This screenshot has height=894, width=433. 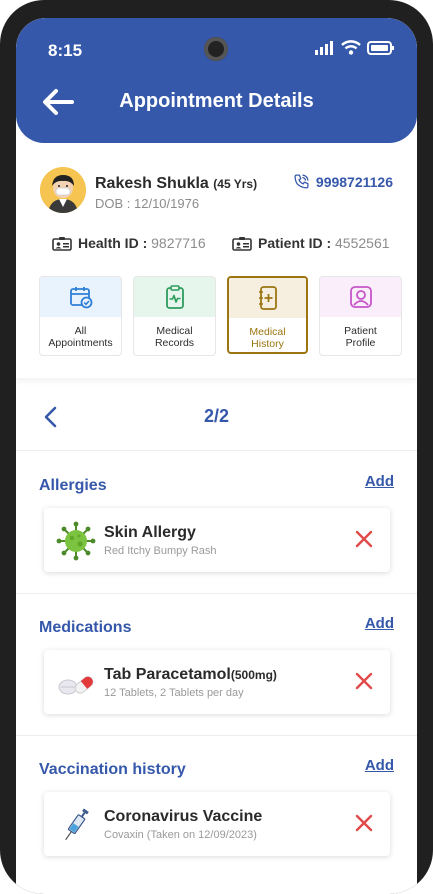 I want to click on calendar-check-icon, so click(x=80, y=298).